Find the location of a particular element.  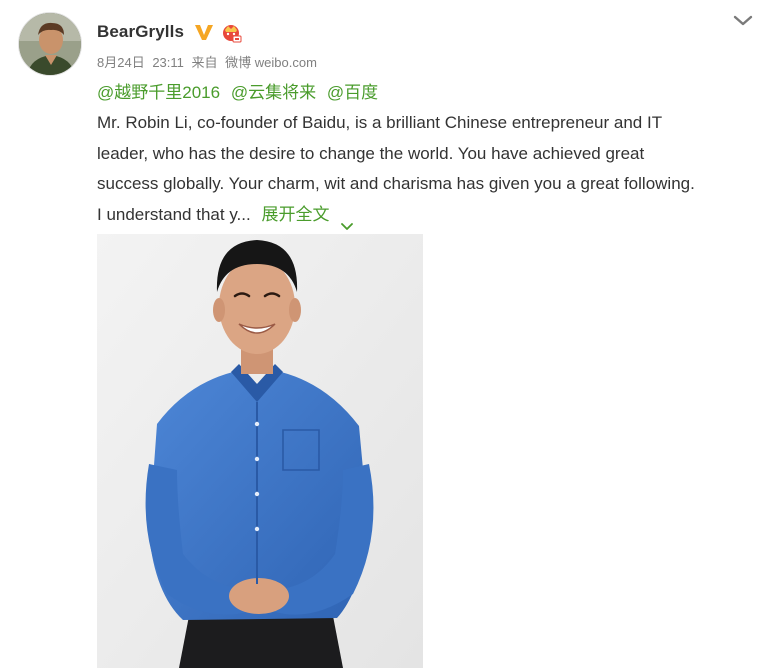

post-meta: 8月24日 23:11 来自 微博 weibo.com is located at coordinates (209, 61).